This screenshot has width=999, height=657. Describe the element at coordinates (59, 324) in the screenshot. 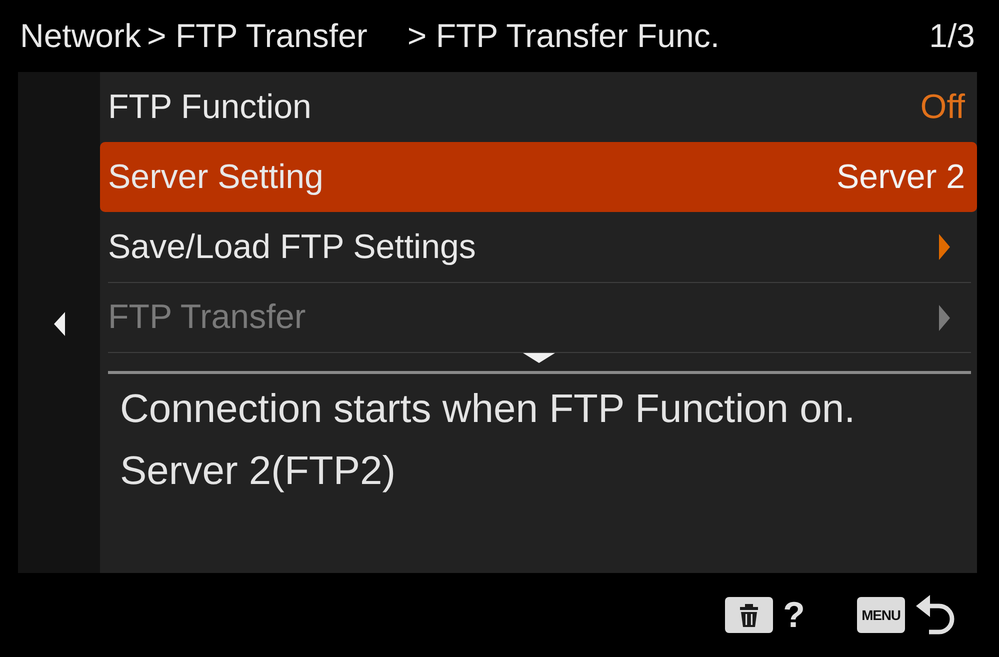

I see `left-arrow-icon` at that location.